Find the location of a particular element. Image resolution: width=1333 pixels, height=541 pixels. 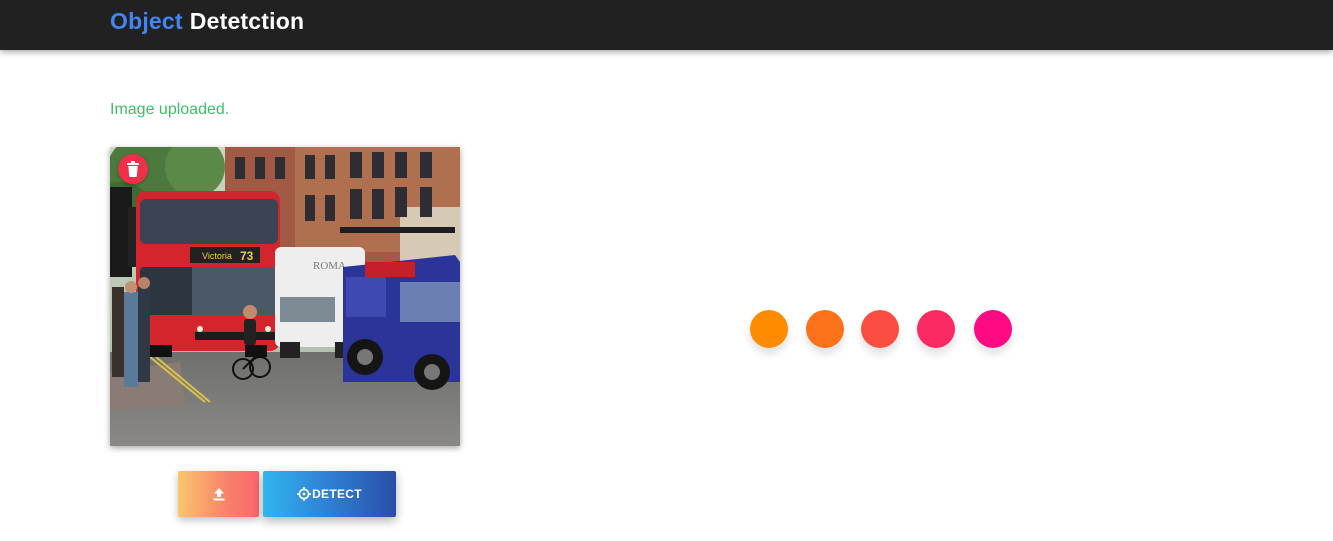

brand-title-part1: Object is located at coordinates (146, 21).